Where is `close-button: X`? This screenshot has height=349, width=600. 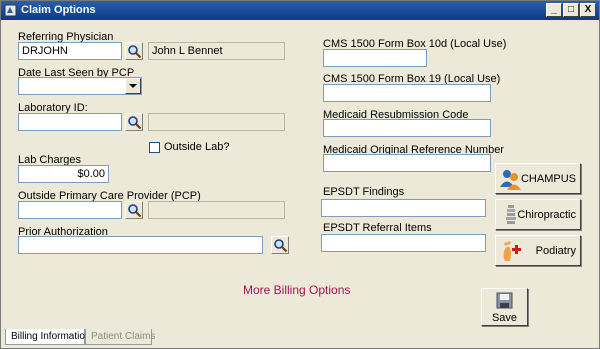
close-button: X is located at coordinates (588, 10).